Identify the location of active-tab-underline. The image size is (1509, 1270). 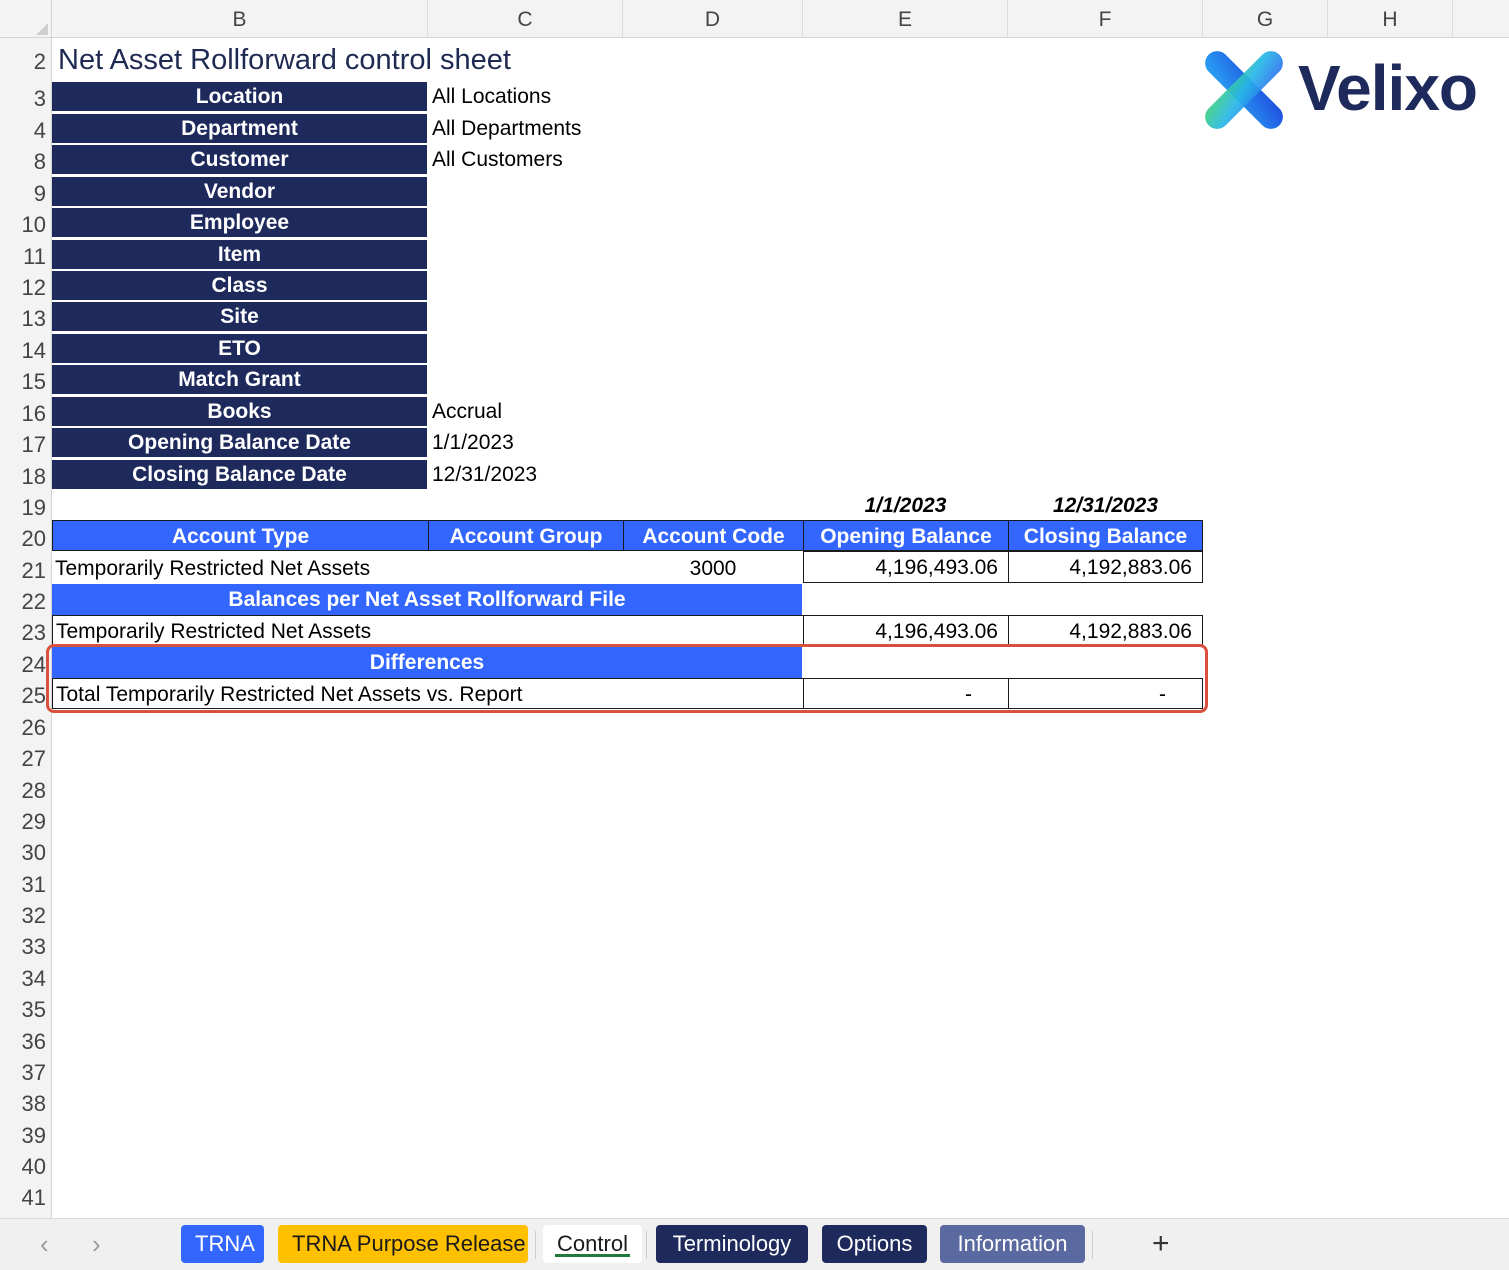
(592, 1255).